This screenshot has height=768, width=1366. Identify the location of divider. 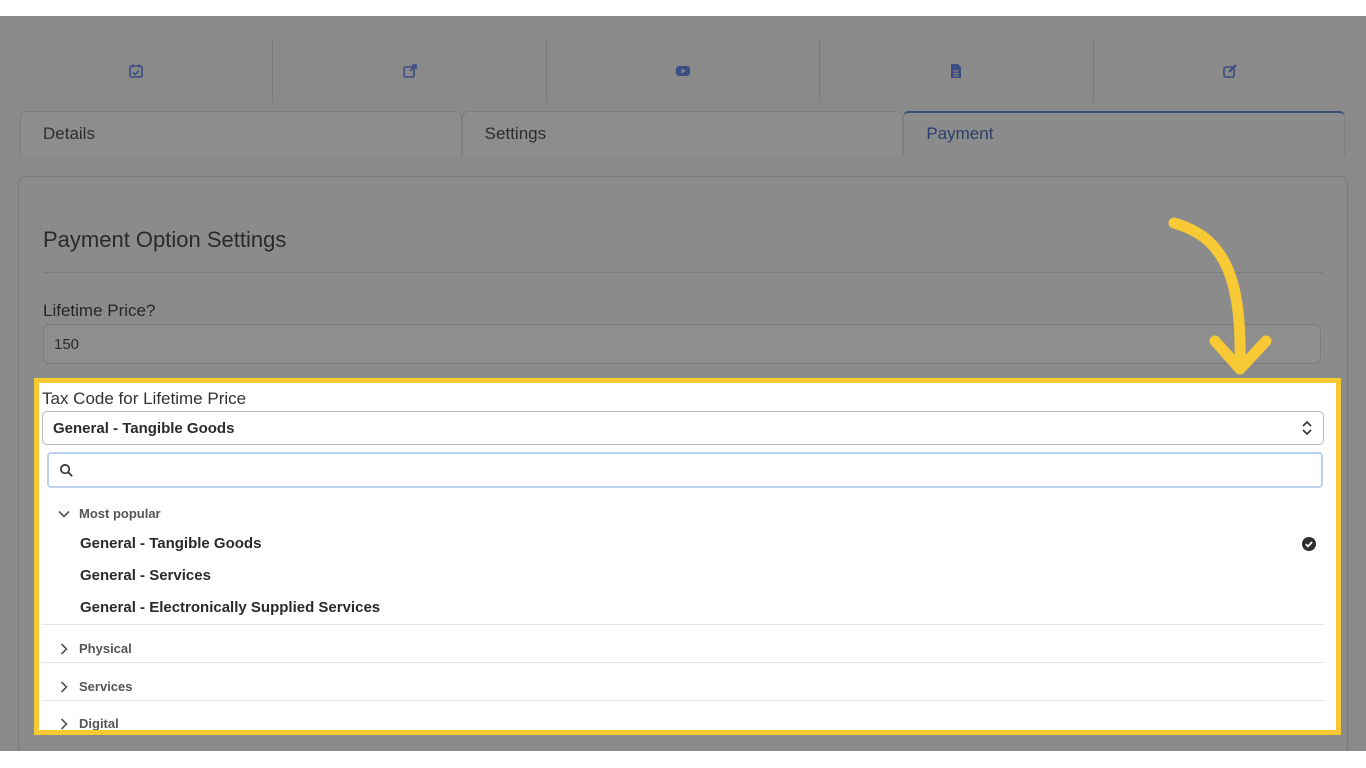
(683, 272).